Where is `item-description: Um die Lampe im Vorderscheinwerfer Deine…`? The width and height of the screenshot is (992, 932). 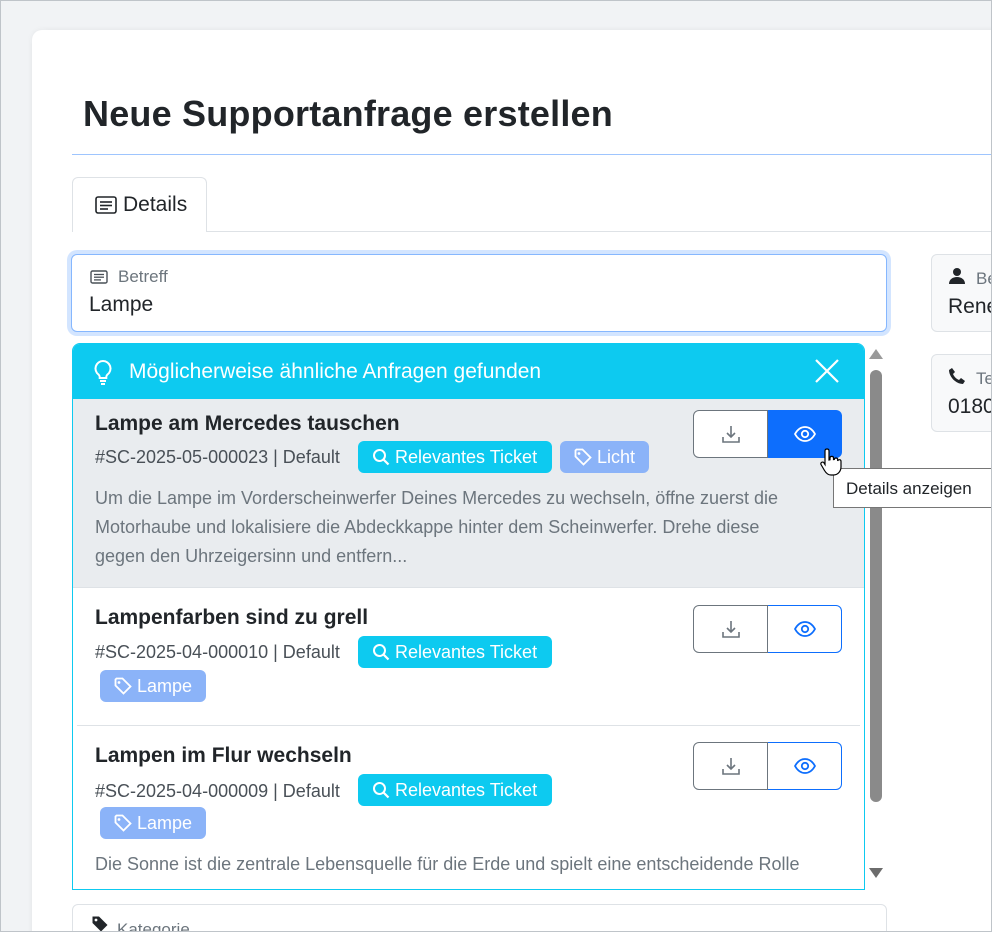
item-description: Um die Lampe im Vorderscheinwerfer Deine… is located at coordinates (455, 527).